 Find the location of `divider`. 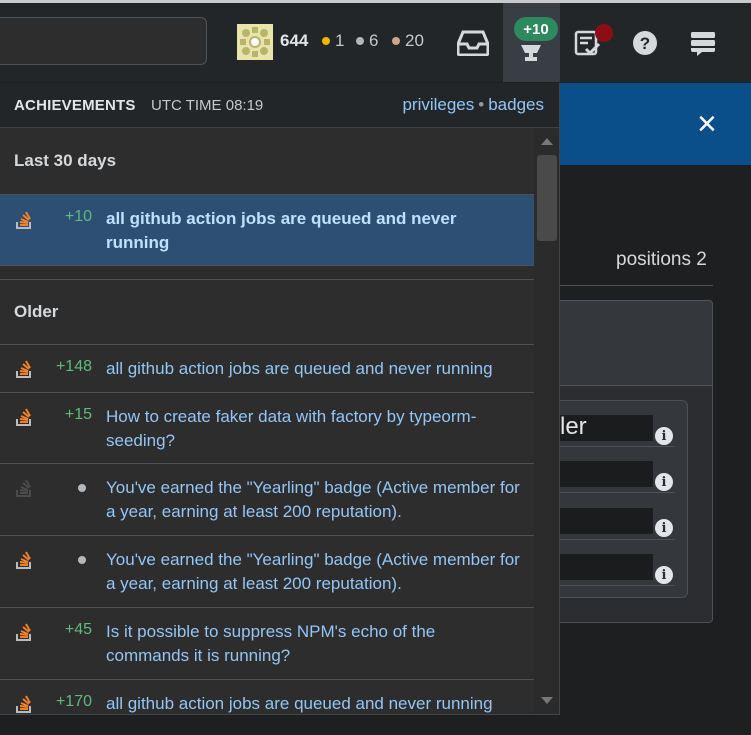

divider is located at coordinates (636, 285).